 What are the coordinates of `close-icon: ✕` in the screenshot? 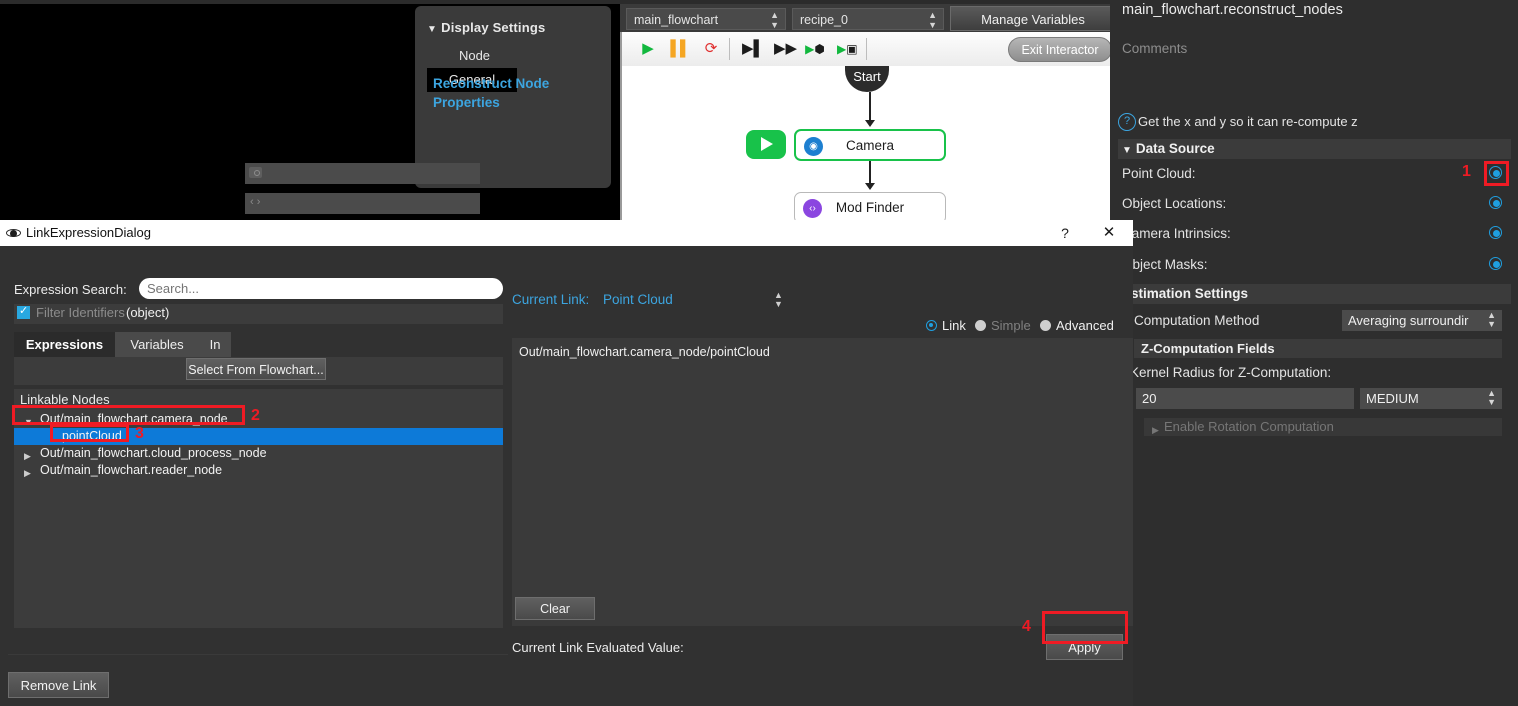 It's located at (1109, 233).